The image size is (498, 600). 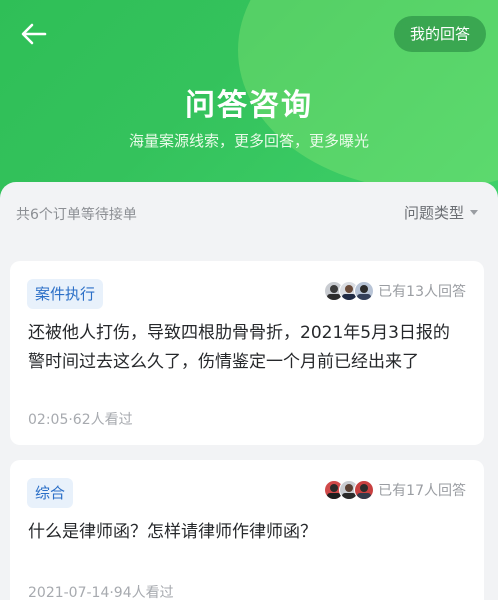 I want to click on list-header: 共6个订单等待接单 问题类型, so click(x=249, y=214).